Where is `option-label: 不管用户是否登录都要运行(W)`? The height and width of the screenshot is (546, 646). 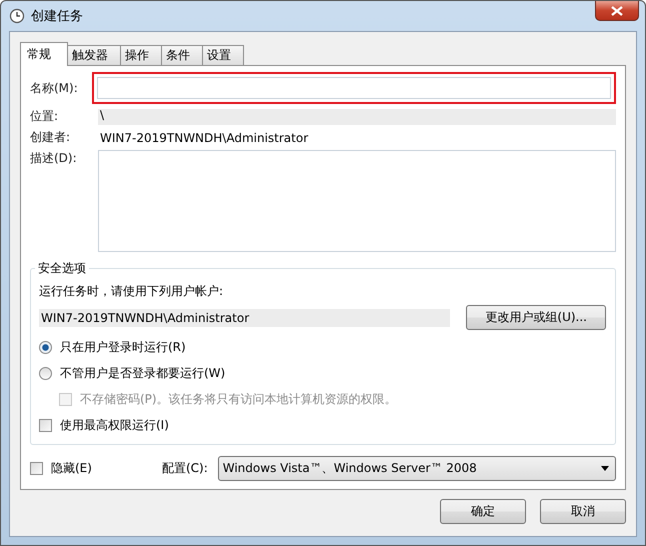
option-label: 不管用户是否登录都要运行(W) is located at coordinates (143, 373).